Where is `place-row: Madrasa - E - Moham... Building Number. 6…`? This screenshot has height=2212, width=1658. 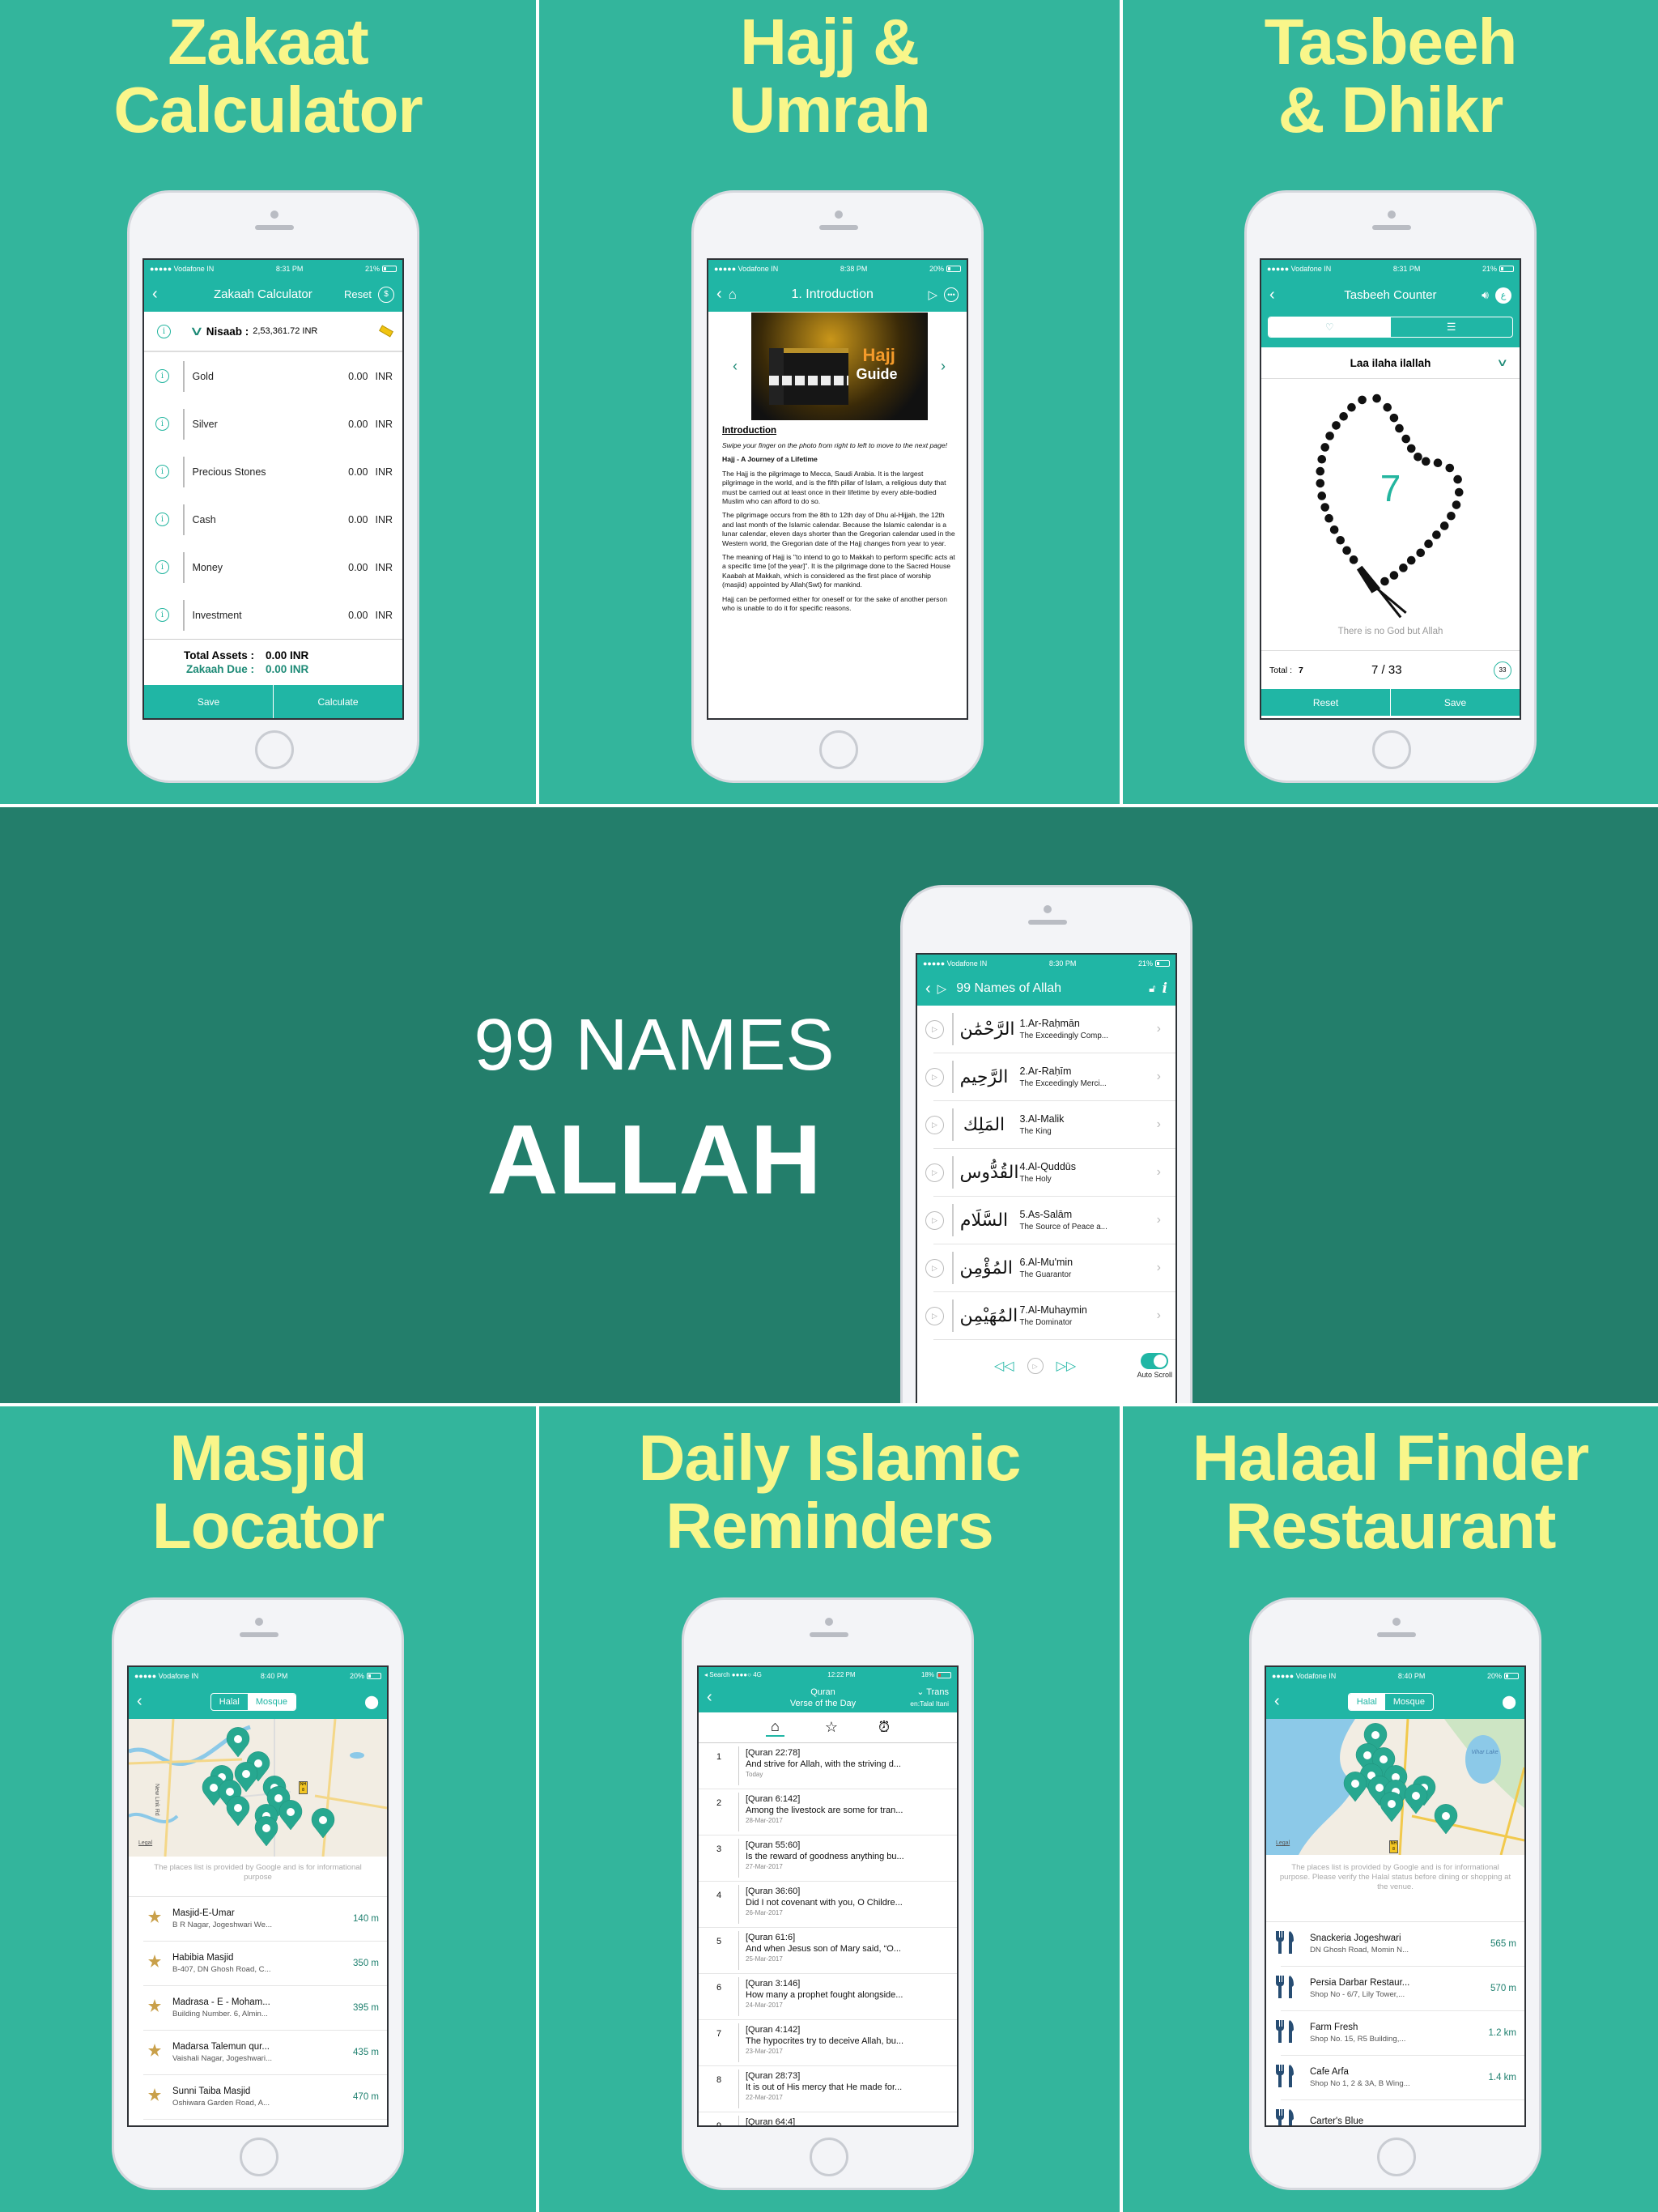
place-row: Madrasa - E - Moham... Building Number. 6… is located at coordinates (261, 2009).